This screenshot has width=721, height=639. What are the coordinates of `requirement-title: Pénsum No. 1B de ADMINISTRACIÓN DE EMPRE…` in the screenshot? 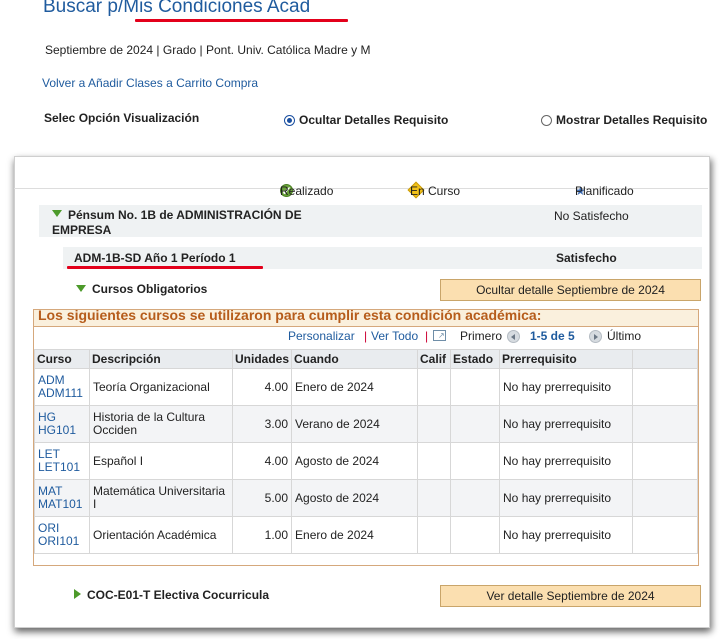 It's located at (197, 223).